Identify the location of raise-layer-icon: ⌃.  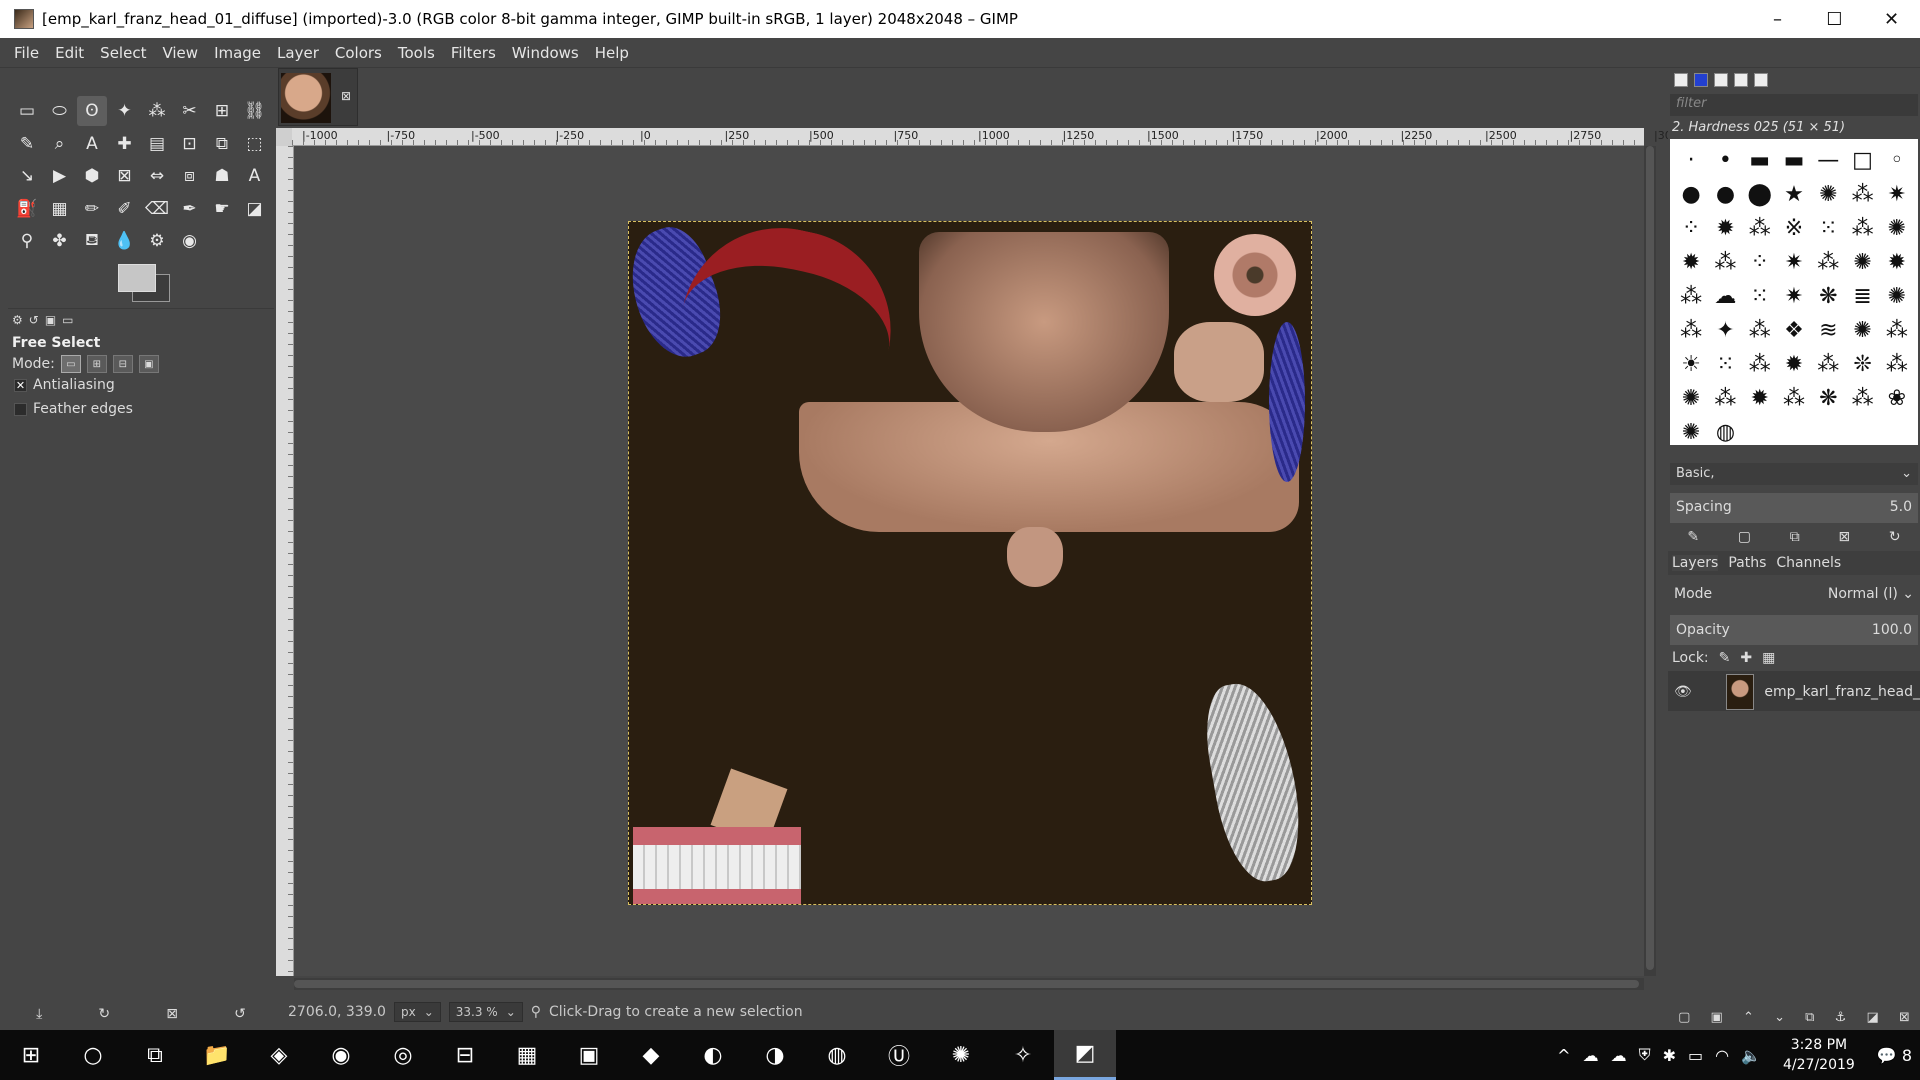
(1748, 1017).